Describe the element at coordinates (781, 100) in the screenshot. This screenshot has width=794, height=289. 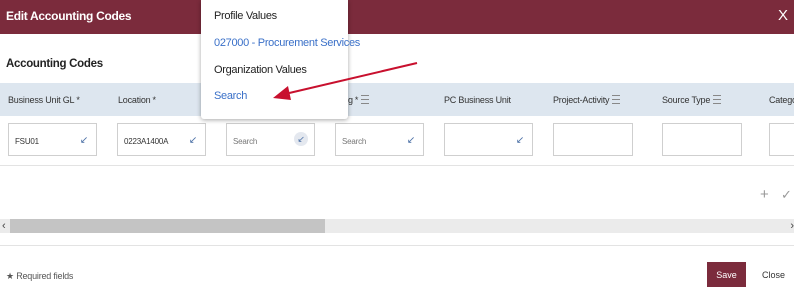
I see `column-header-category: Catego` at that location.